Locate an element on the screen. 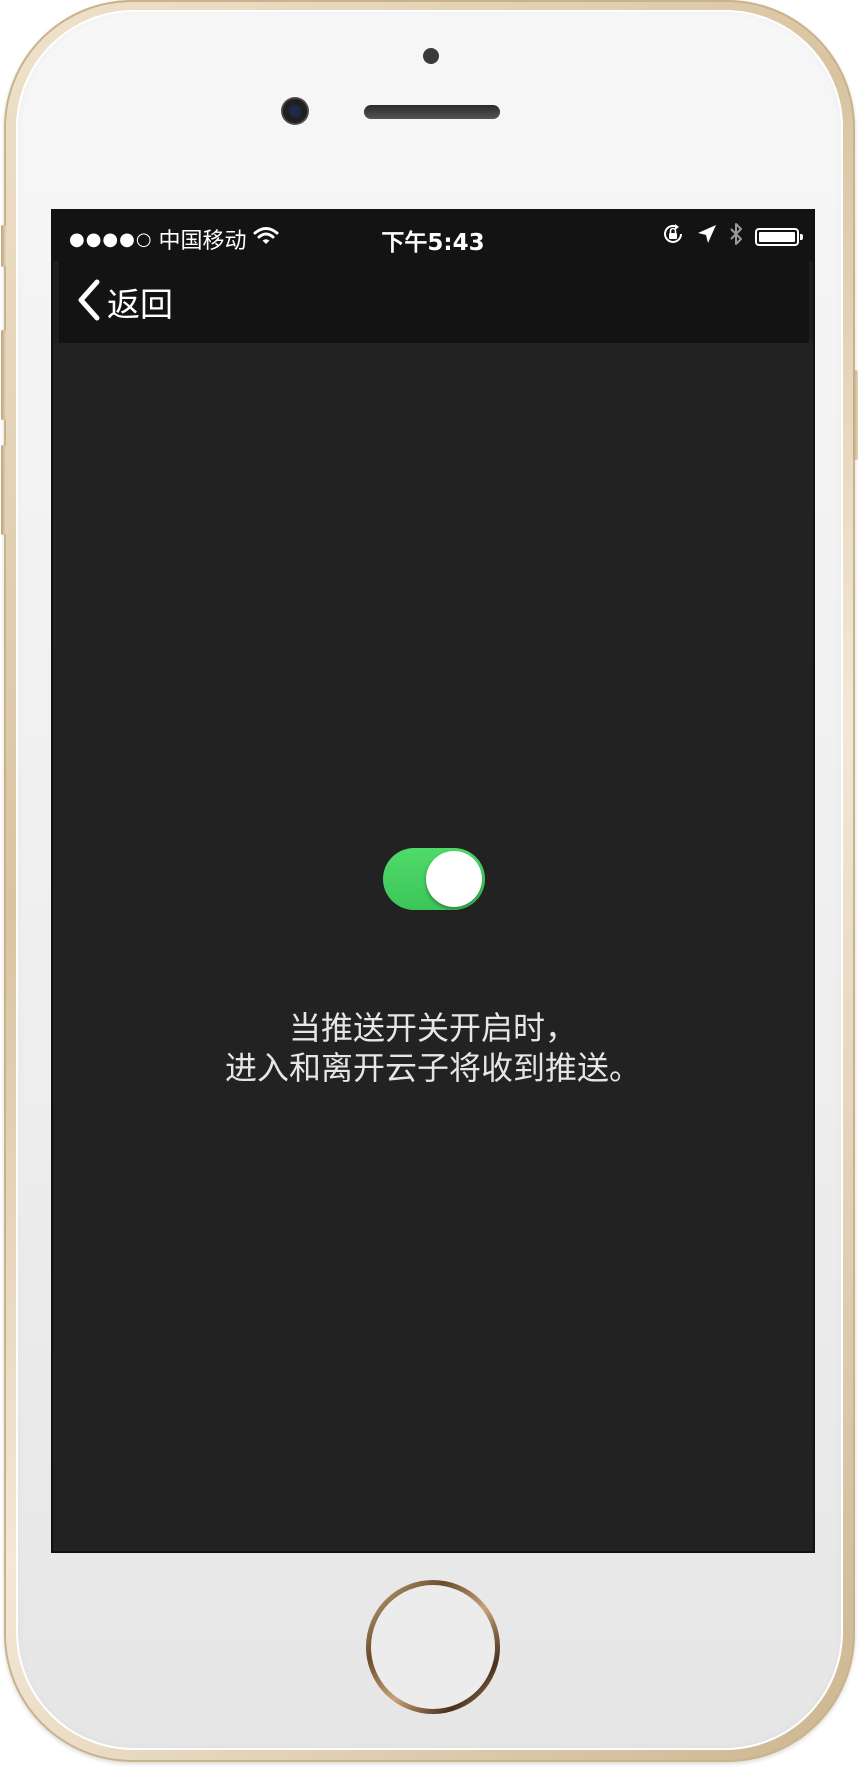 This screenshot has width=866, height=1776. status-right is located at coordinates (732, 237).